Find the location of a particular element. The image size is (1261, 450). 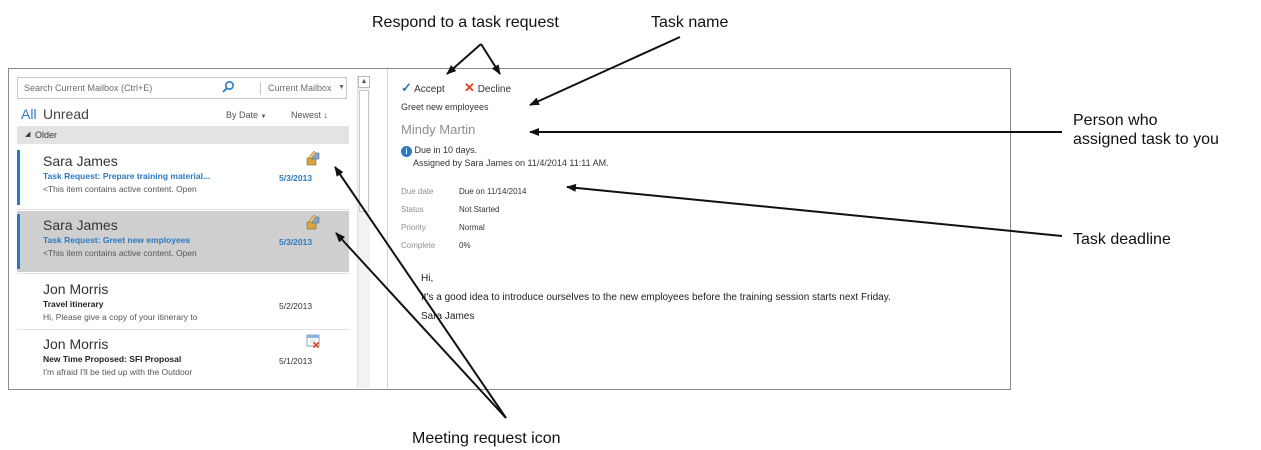

info-icon: i is located at coordinates (406, 151).